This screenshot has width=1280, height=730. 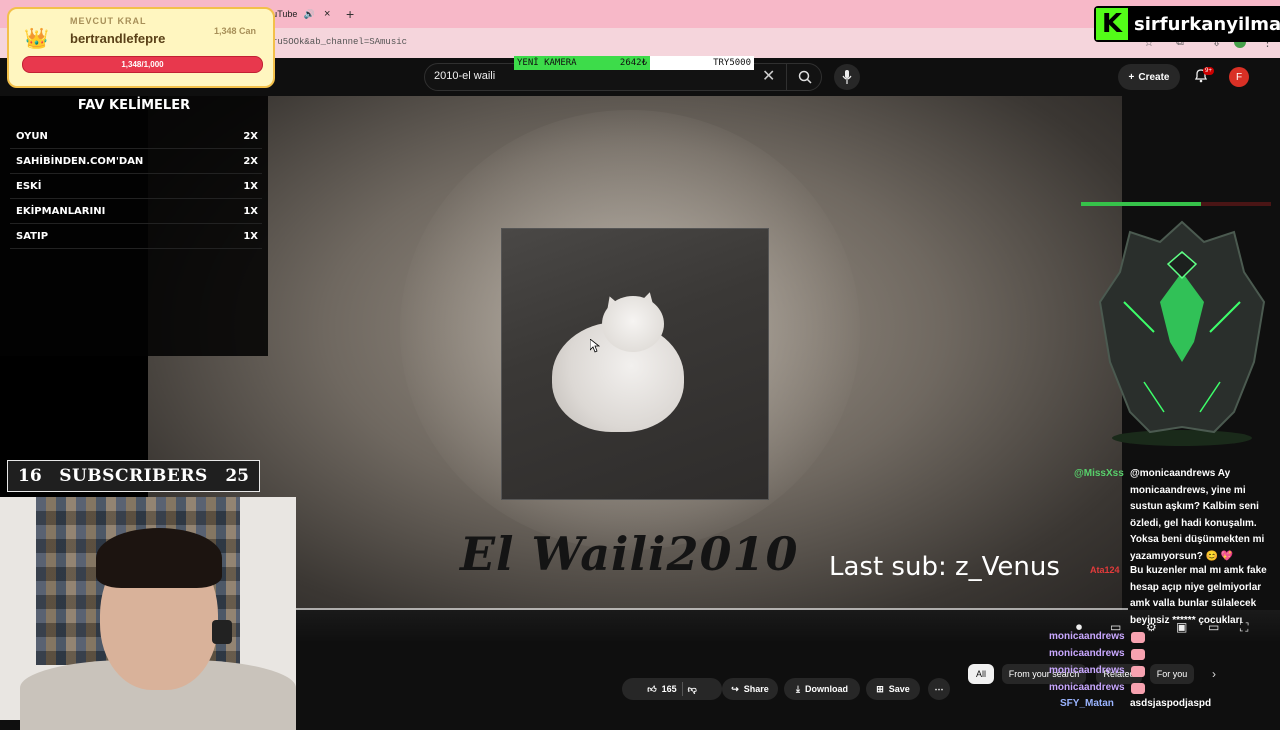 What do you see at coordinates (32, 136) in the screenshot?
I see `fav-word: OYUN` at bounding box center [32, 136].